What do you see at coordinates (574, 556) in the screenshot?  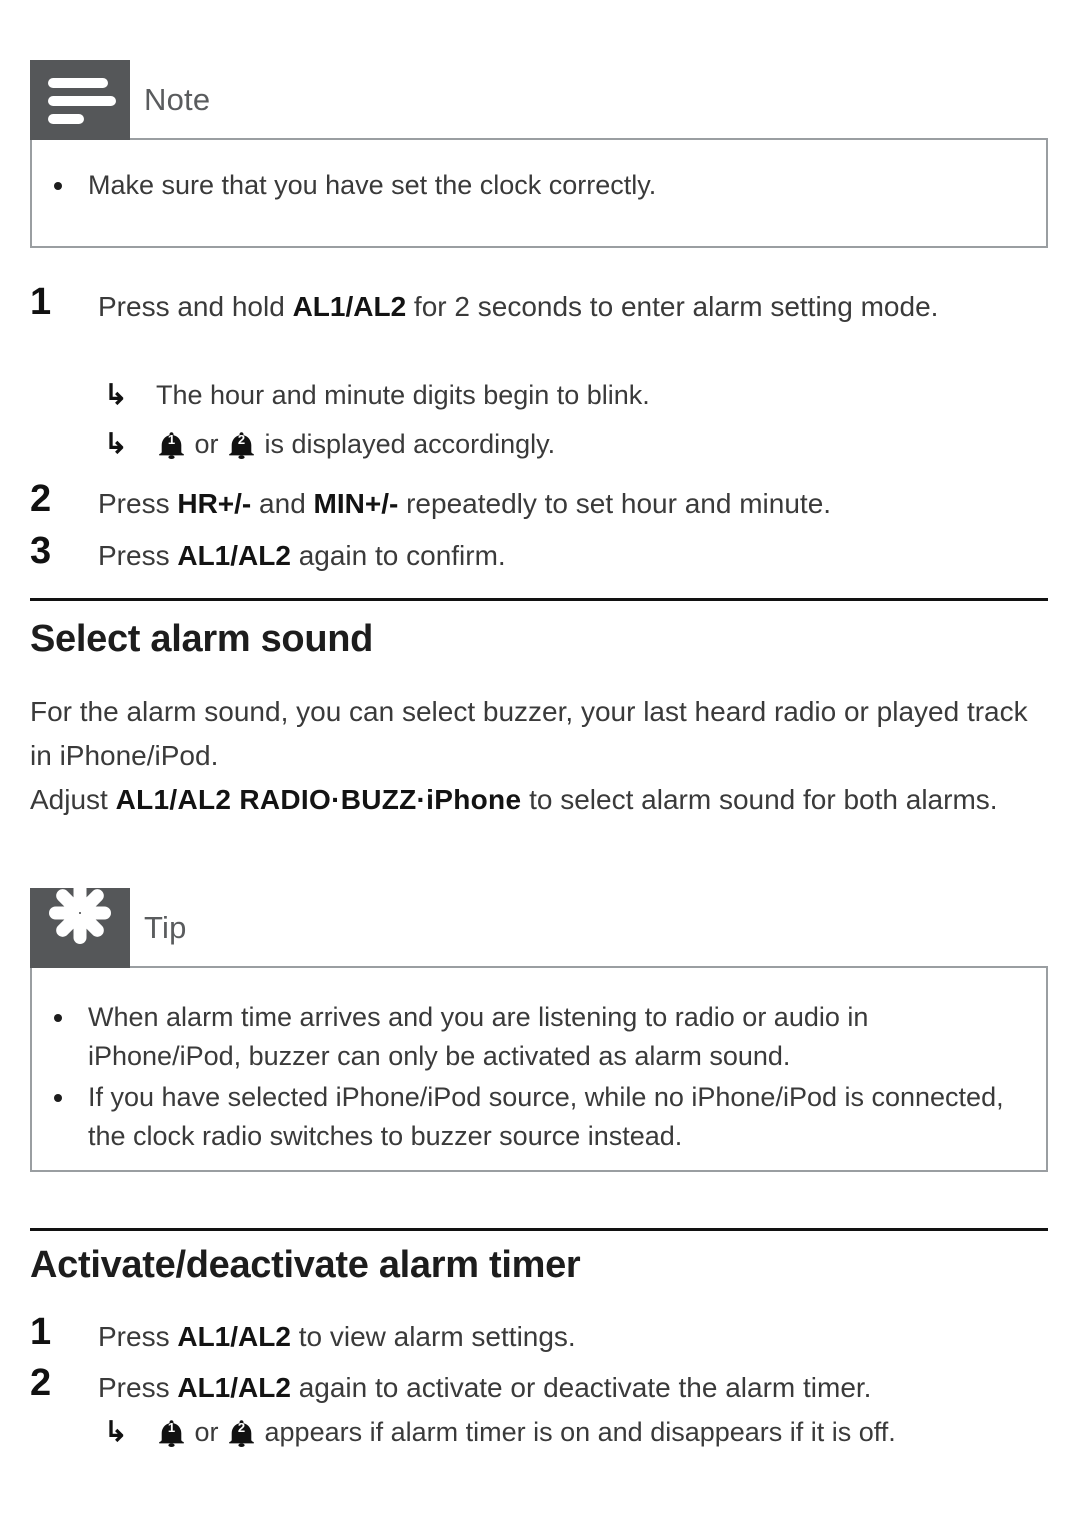 I see `step-text: Press AL1/AL2 again to confirm.` at bounding box center [574, 556].